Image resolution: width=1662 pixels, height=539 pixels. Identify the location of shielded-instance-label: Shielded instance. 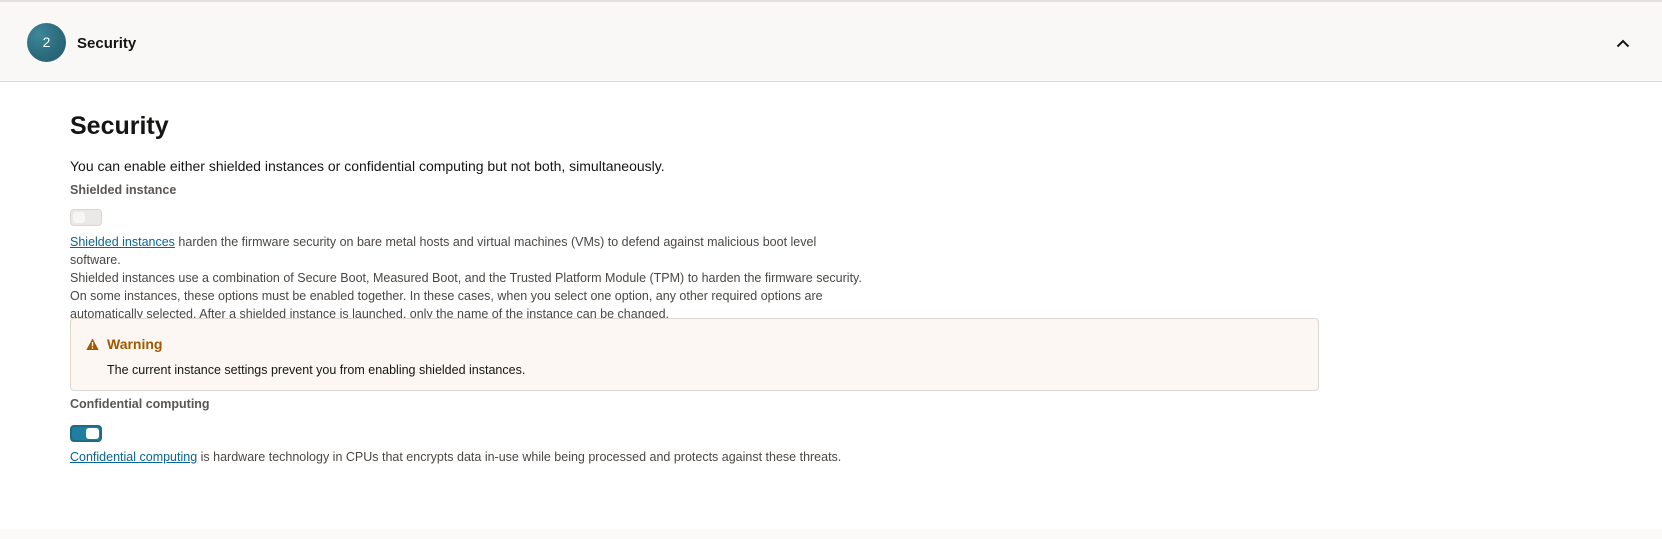
(123, 190).